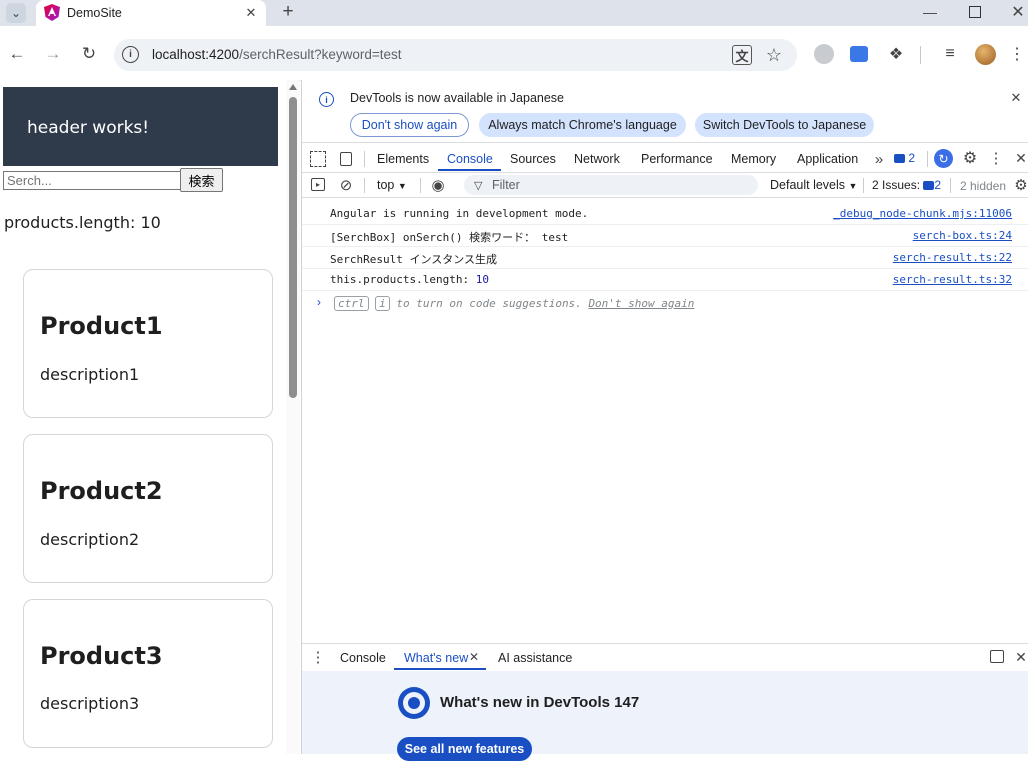 This screenshot has width=1028, height=761. What do you see at coordinates (1018, 12) in the screenshot?
I see `close-window-icon: ✕` at bounding box center [1018, 12].